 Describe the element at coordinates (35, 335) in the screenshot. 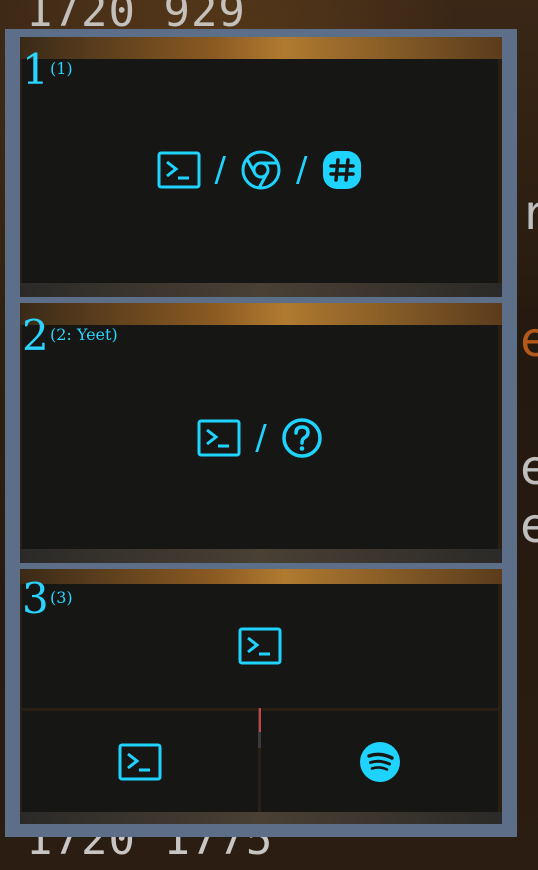

I see `workspace-number: 2` at that location.